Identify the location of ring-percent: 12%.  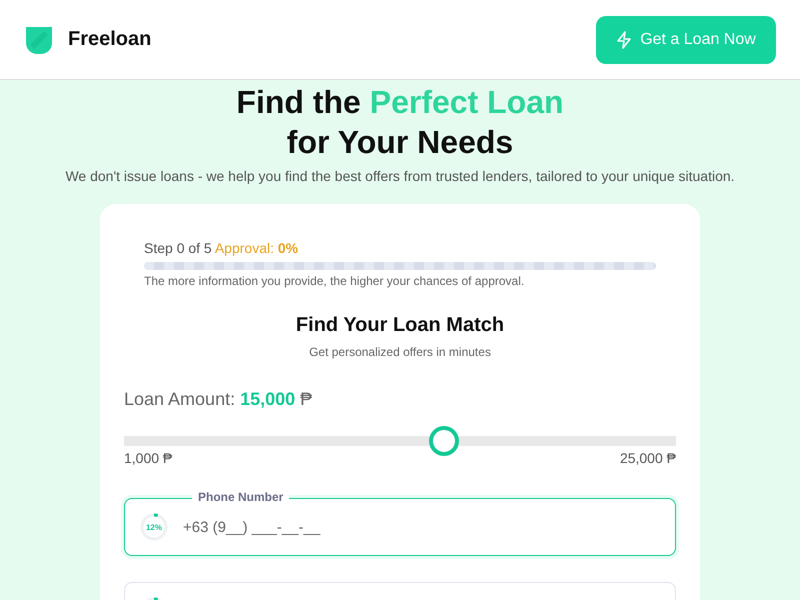
(153, 527).